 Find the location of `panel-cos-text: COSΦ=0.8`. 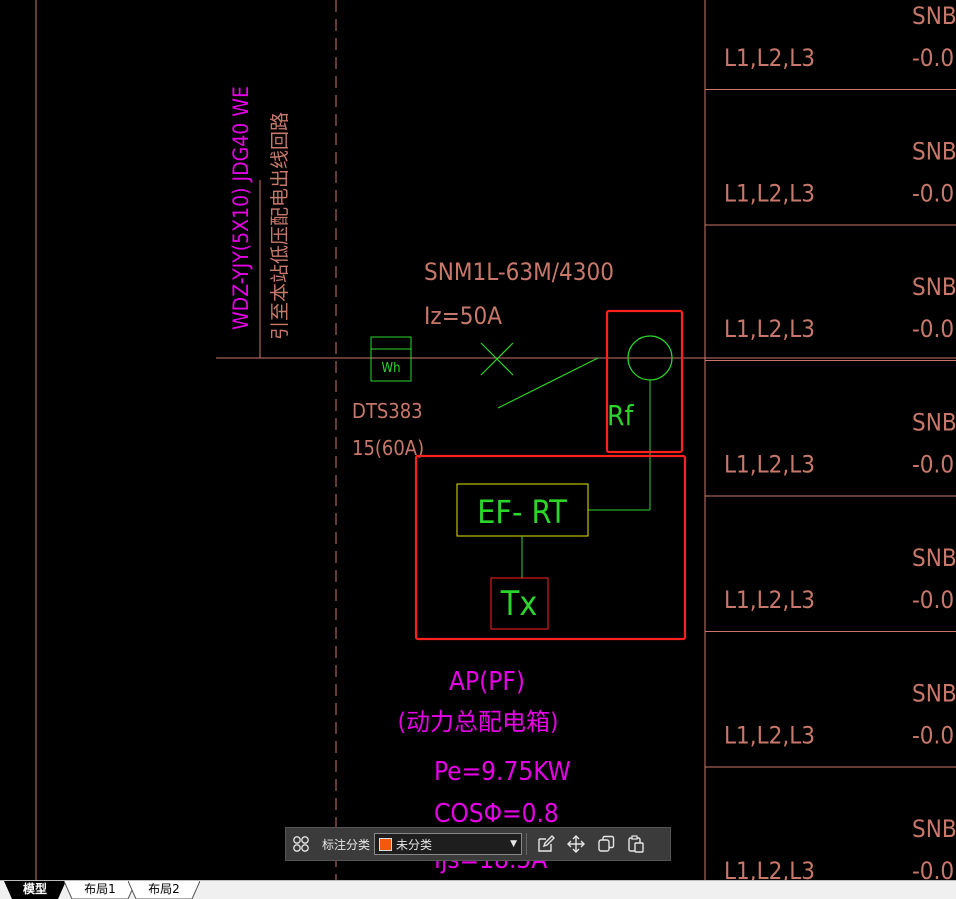

panel-cos-text: COSΦ=0.8 is located at coordinates (496, 814).